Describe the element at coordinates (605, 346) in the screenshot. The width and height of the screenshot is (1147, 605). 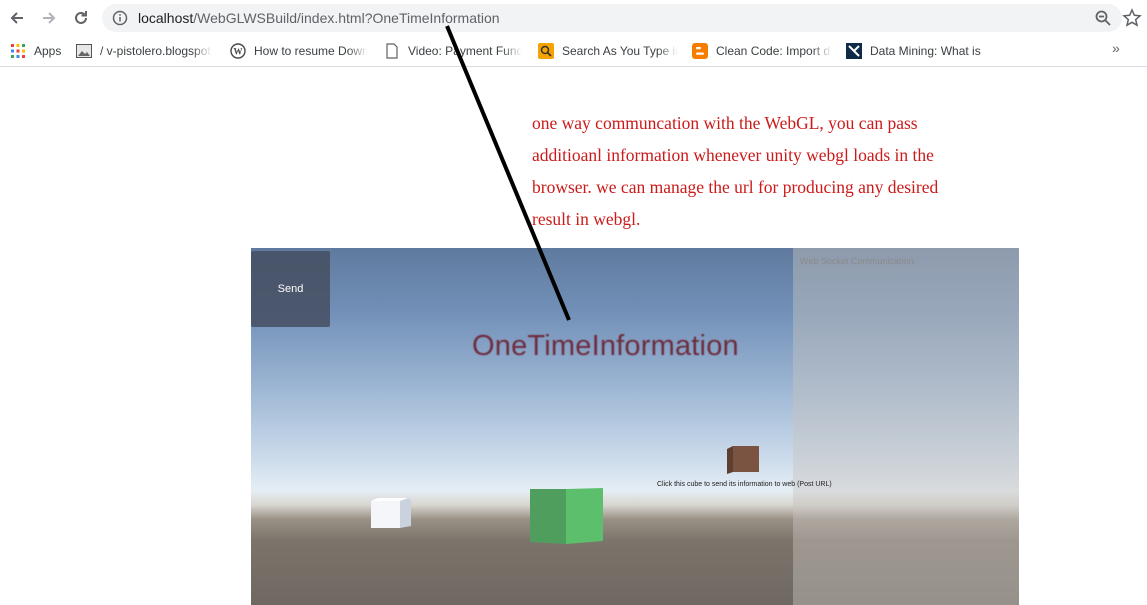
I see `url-parameter-label: OneTimeInformation` at that location.